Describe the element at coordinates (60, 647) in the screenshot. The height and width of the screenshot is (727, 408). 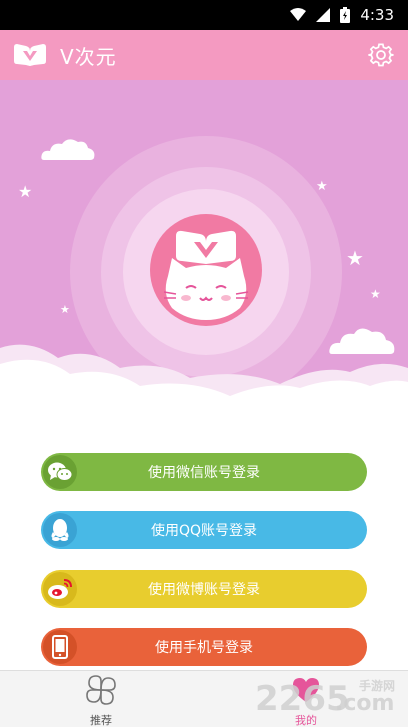
I see `phone-icon` at that location.